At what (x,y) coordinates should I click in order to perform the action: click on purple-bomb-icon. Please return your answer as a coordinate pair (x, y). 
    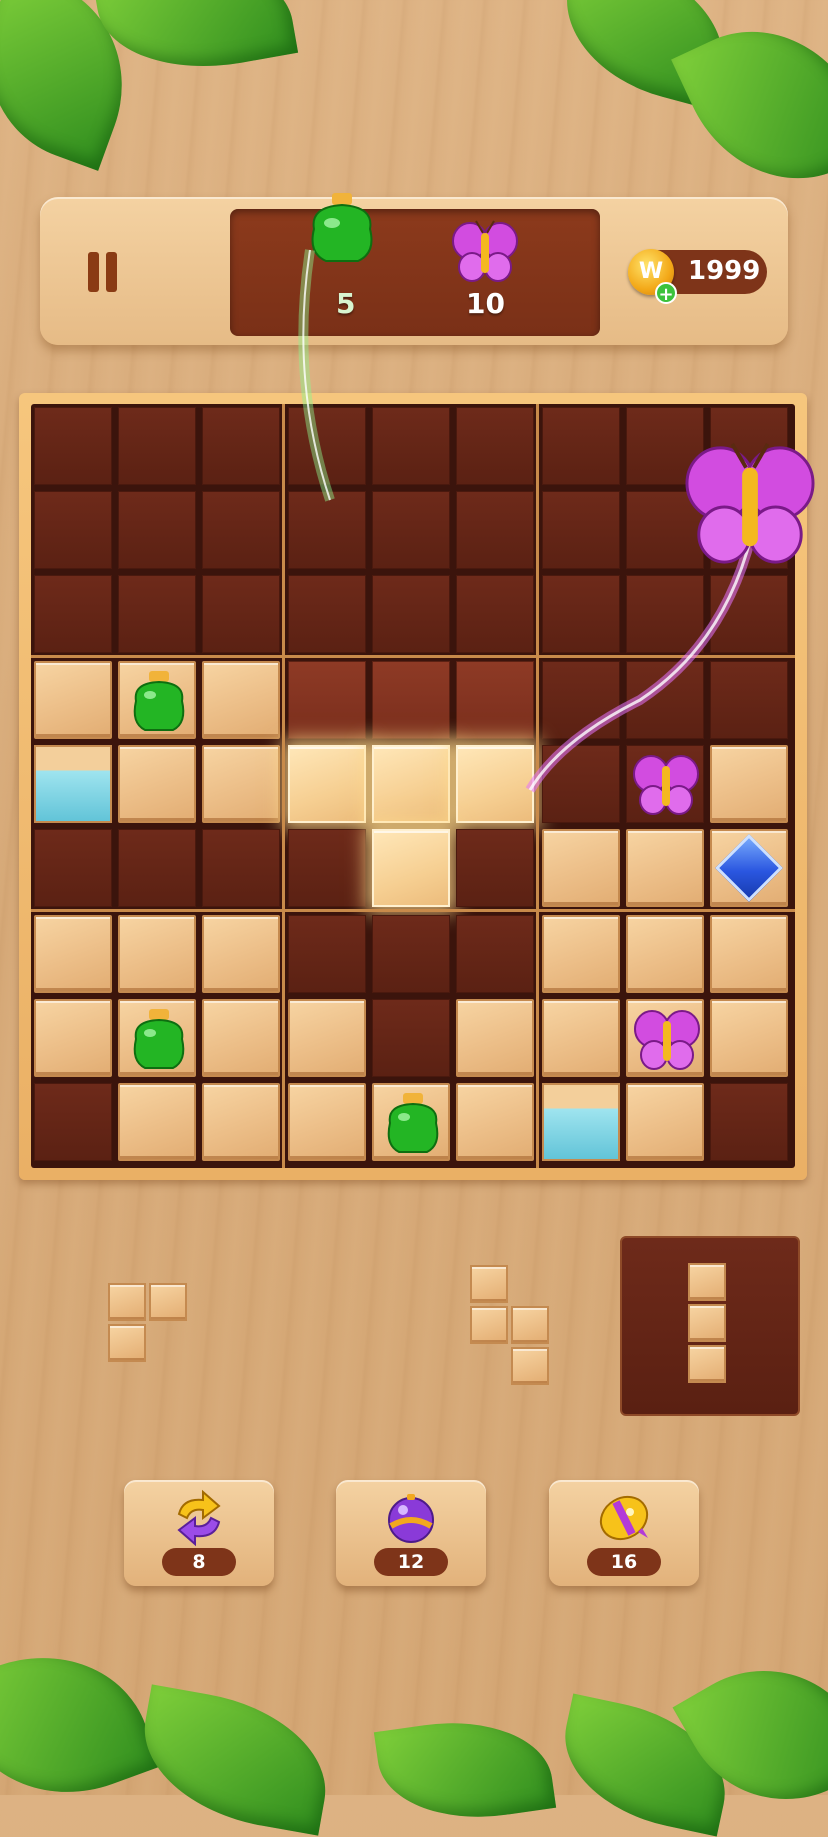
    Looking at the image, I should click on (411, 1518).